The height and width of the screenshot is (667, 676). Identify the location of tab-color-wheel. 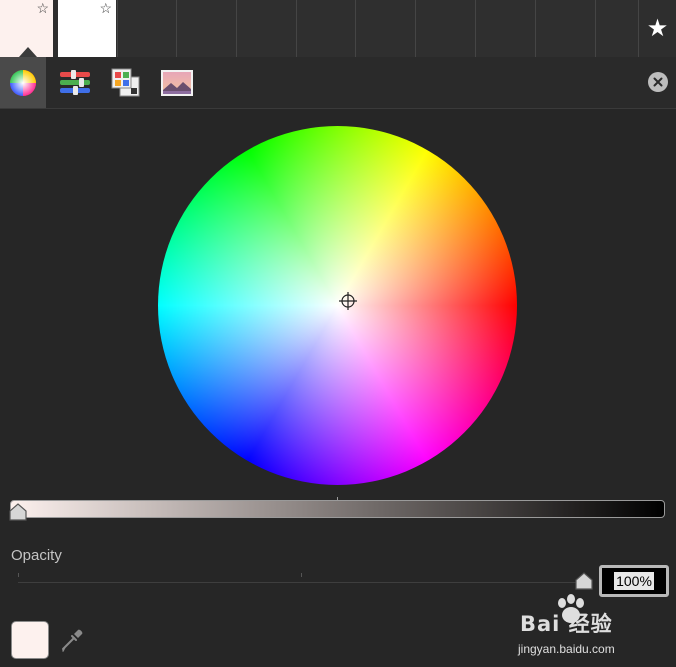
(23, 82).